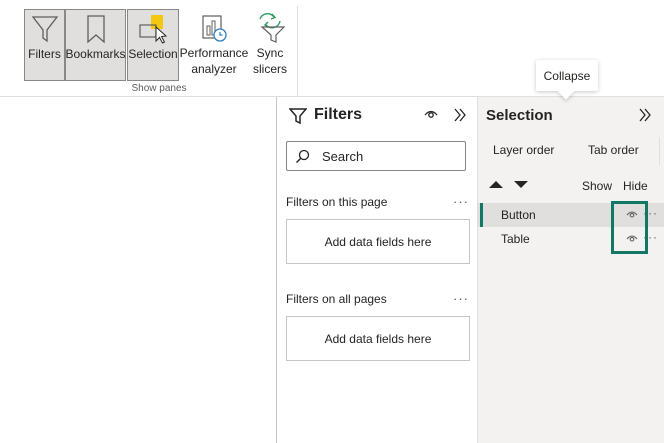 This screenshot has width=664, height=443. Describe the element at coordinates (153, 29) in the screenshot. I see `selection-pointer-icon` at that location.